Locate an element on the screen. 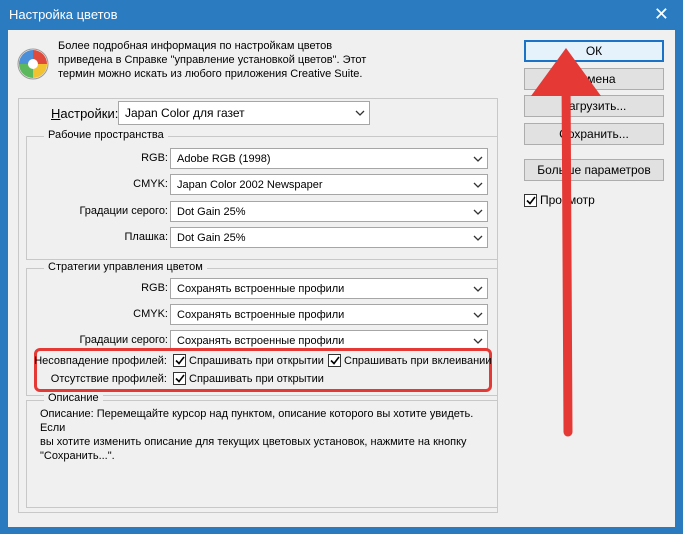 The height and width of the screenshot is (534, 683). description-title: Описание is located at coordinates (73, 398).